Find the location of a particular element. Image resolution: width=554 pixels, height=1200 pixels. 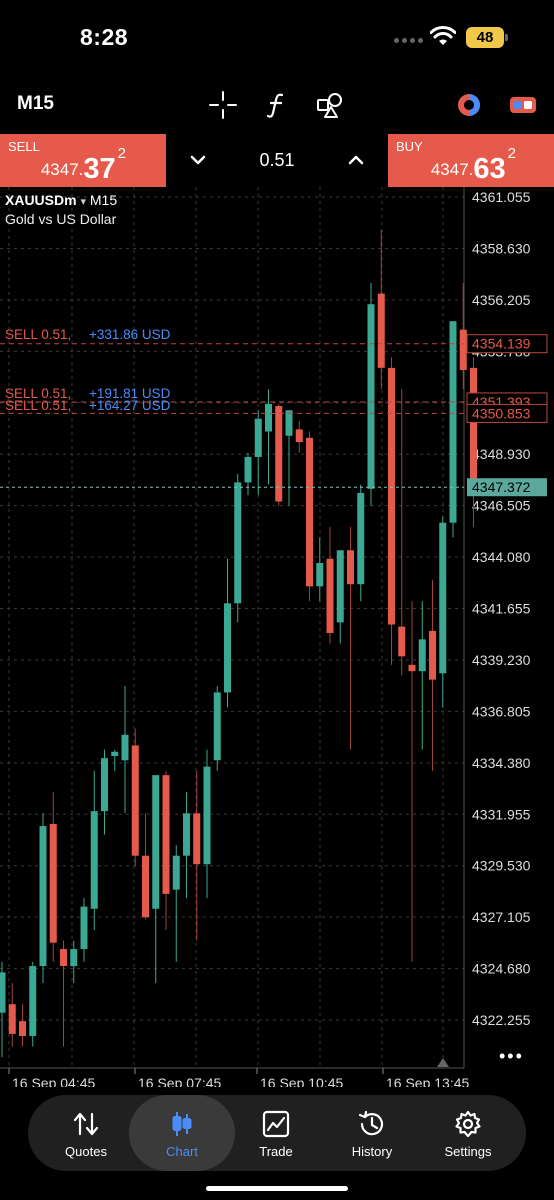

indicator-f-icon is located at coordinates (277, 105).